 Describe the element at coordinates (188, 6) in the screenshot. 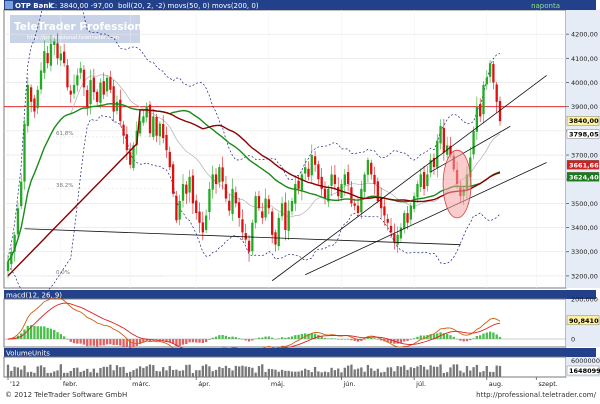

I see `header-indicators: boll(20, 2, -2) movs(50, 0) movs(200, 0)` at that location.